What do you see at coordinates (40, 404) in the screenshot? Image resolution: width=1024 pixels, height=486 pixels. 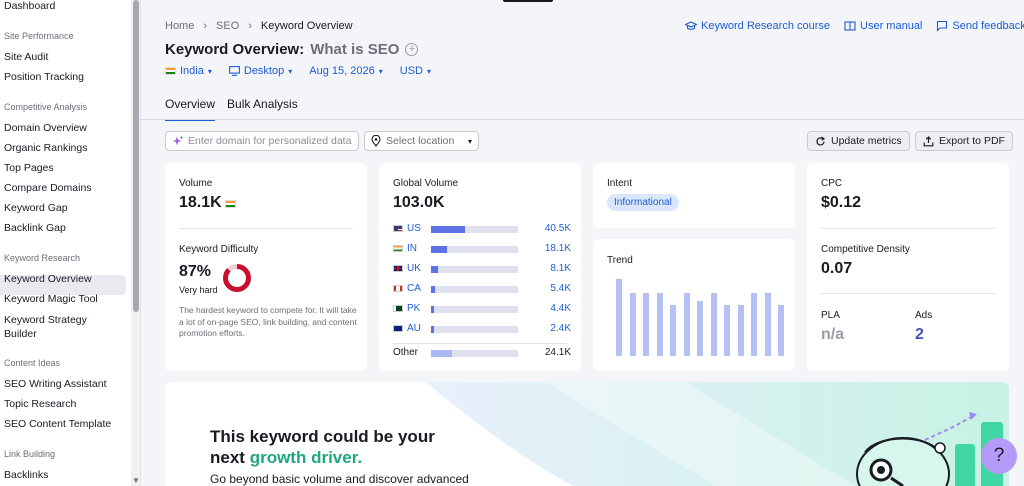 I see `sidebar-item-topic-research: Topic Research` at bounding box center [40, 404].